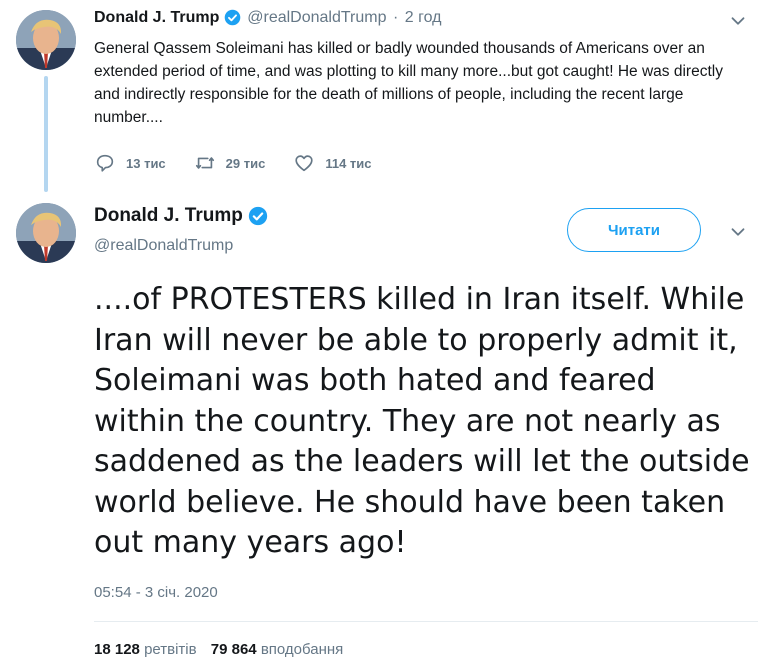 Image resolution: width=778 pixels, height=666 pixels. What do you see at coordinates (156, 17) in the screenshot?
I see `tweet1-author-name: Donald J. Trump` at bounding box center [156, 17].